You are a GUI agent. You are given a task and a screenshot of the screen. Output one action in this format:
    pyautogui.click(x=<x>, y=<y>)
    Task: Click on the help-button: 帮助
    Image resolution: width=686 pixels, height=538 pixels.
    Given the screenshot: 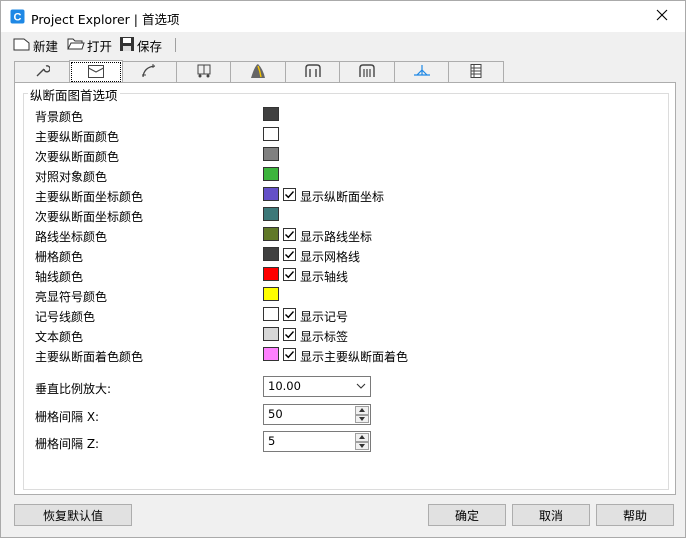 What is the action you would take?
    pyautogui.click(x=635, y=515)
    